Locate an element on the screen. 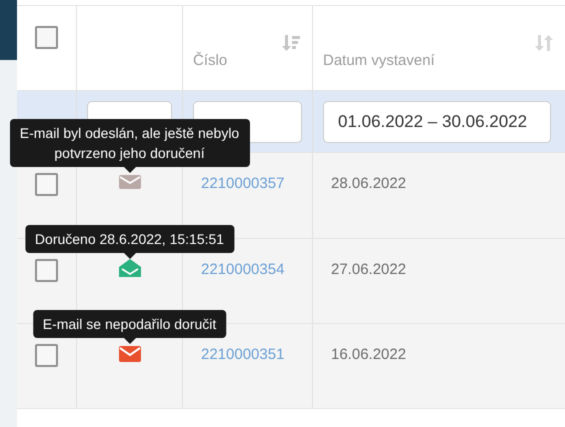  tooltip: E-mail byl odeslán, ale ještě nebylo potvrzeno jeho doručení is located at coordinates (130, 143).